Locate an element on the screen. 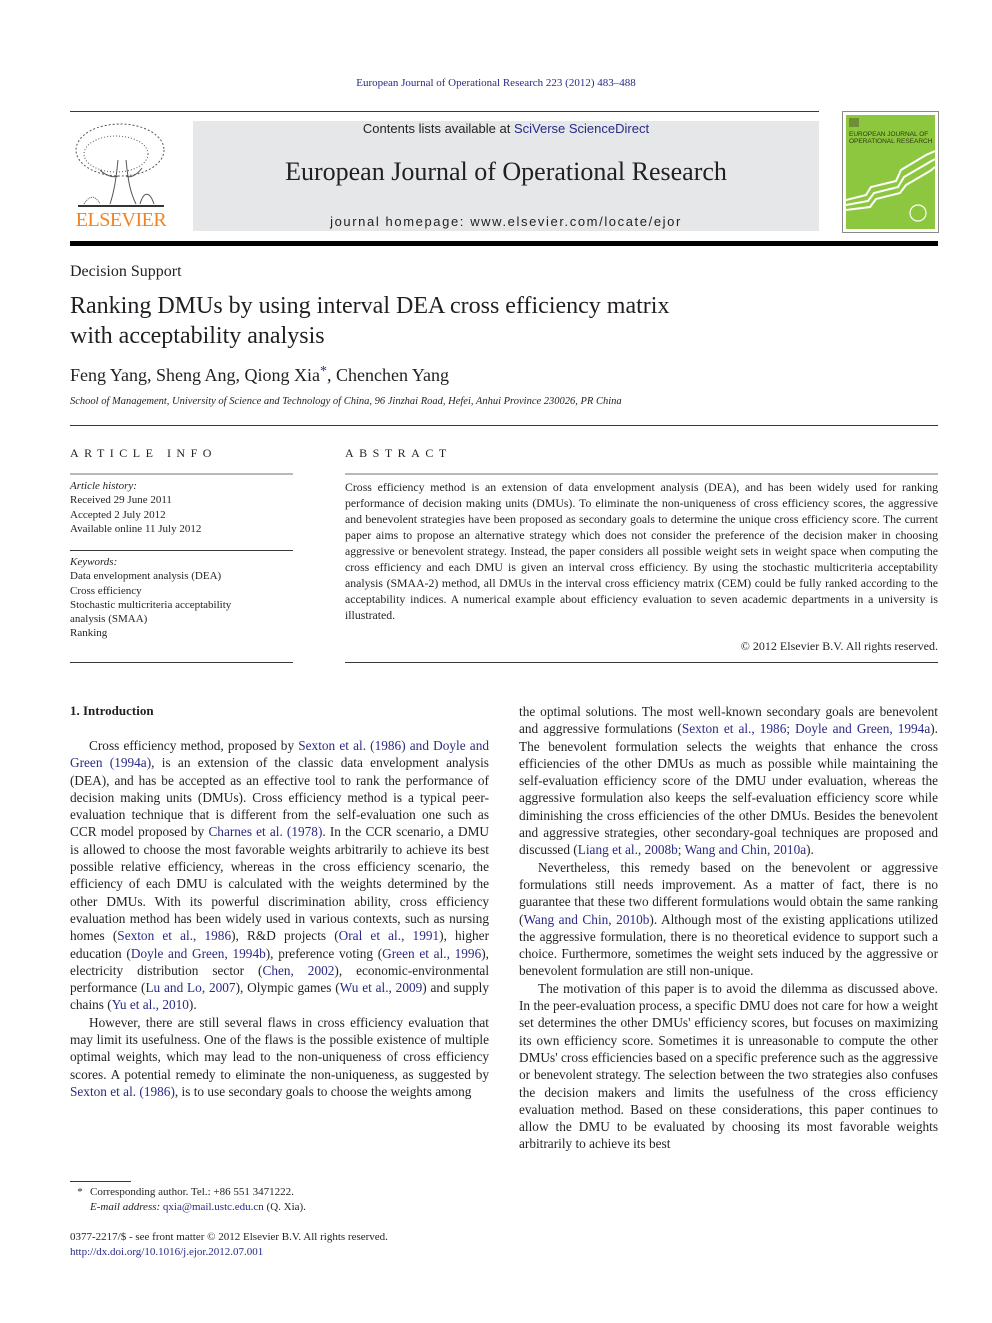 The height and width of the screenshot is (1323, 992). accepted-date: Accepted 2 July 2012 is located at coordinates (118, 514).